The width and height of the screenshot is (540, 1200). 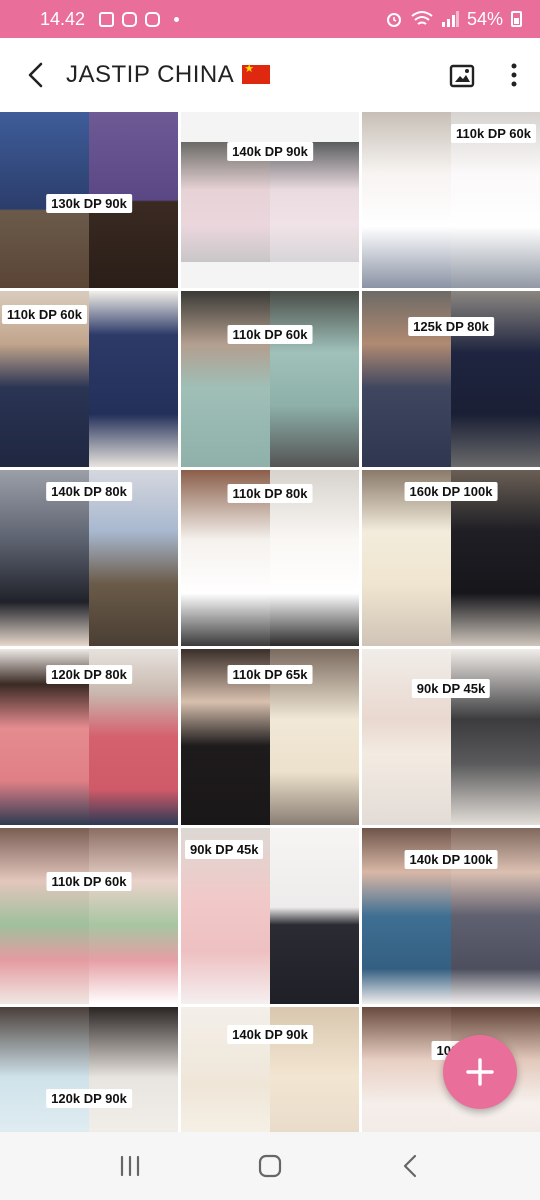 What do you see at coordinates (107, 19) in the screenshot?
I see `gallery-icon` at bounding box center [107, 19].